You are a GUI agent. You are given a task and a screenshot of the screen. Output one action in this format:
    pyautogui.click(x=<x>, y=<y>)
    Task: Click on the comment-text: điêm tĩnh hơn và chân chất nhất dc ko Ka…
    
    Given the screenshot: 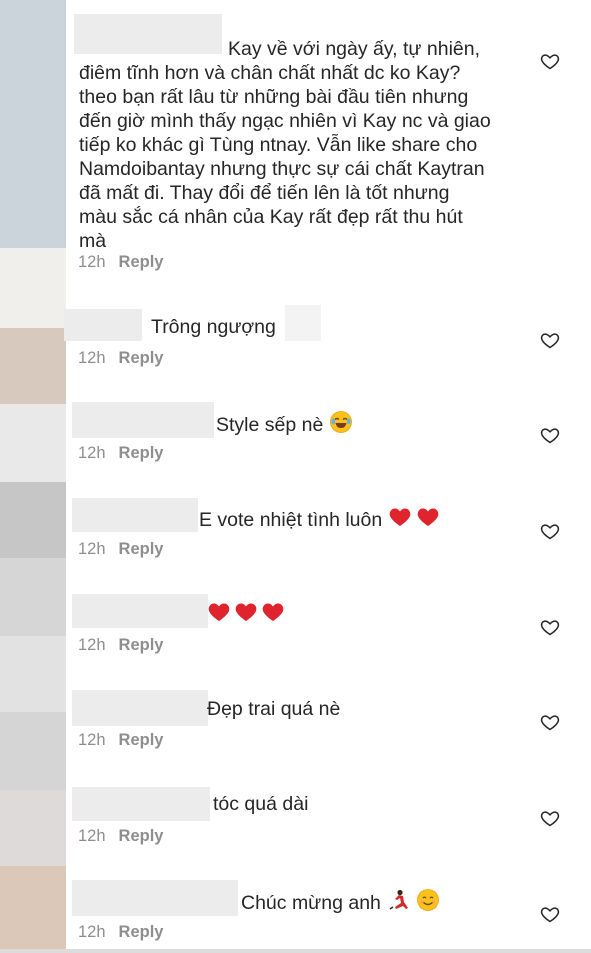 What is the action you would take?
    pyautogui.click(x=270, y=73)
    